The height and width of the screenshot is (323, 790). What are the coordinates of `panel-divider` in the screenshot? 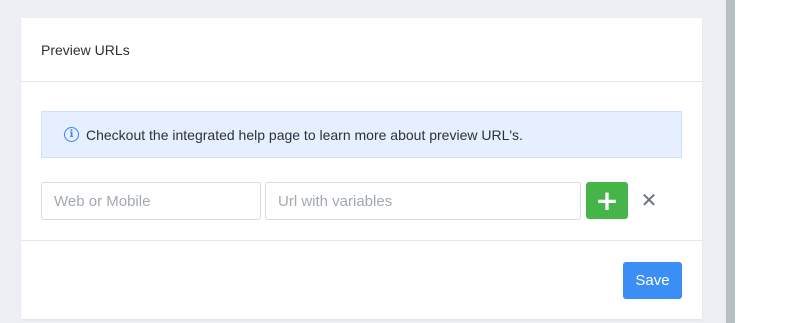 It's located at (730, 161).